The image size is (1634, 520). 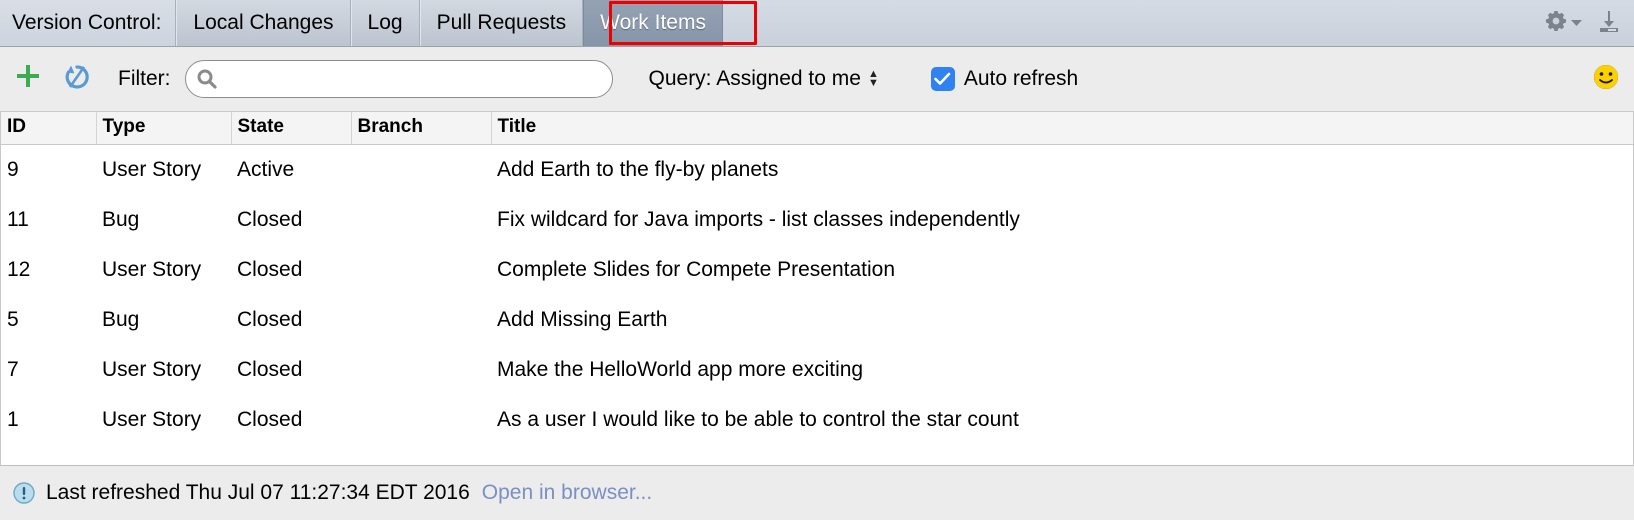 What do you see at coordinates (817, 454) in the screenshot?
I see `table-empty-area` at bounding box center [817, 454].